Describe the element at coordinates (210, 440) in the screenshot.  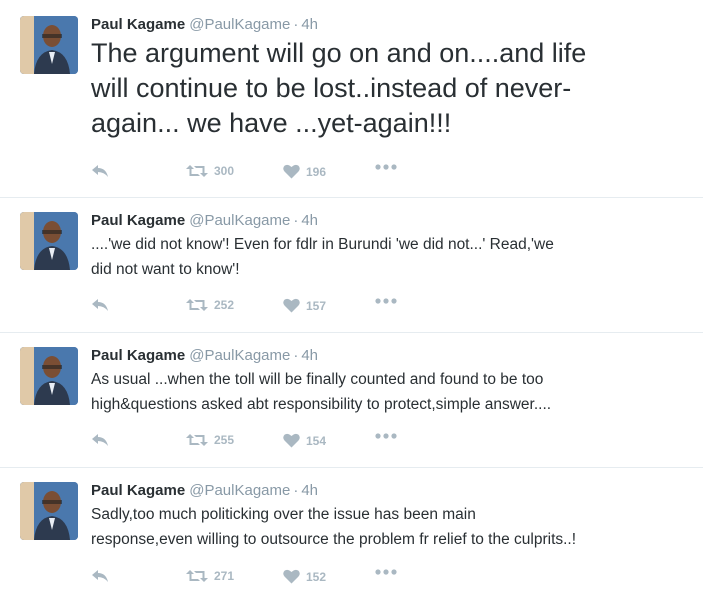
I see `retweet-button: 255` at that location.